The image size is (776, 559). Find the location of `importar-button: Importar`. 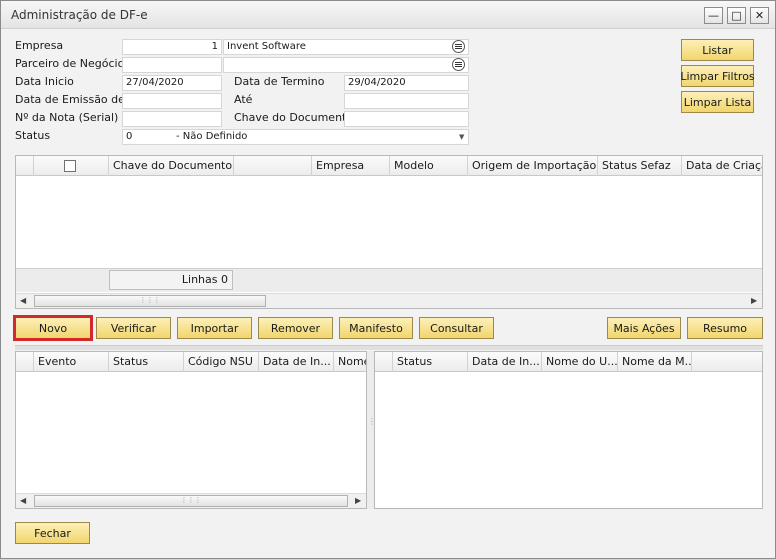

importar-button: Importar is located at coordinates (214, 328).